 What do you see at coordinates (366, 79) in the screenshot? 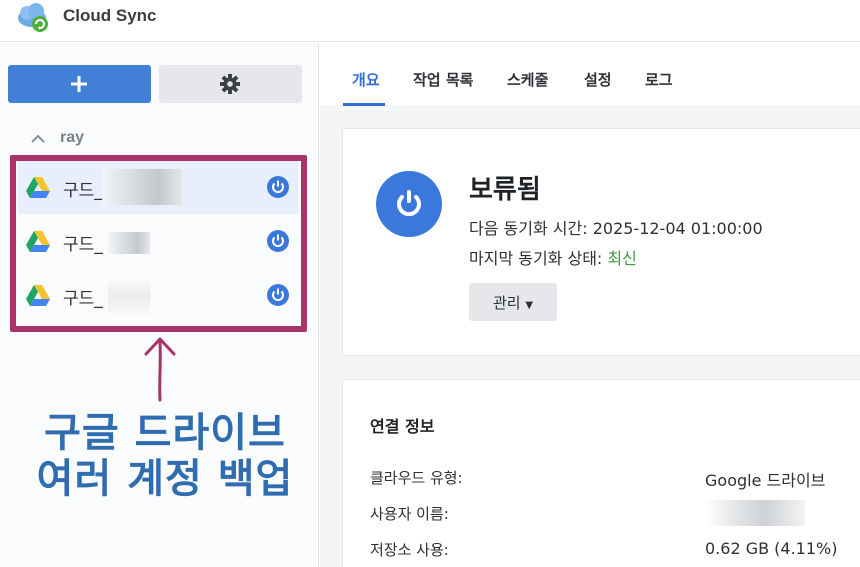
I see `tab-overview: 개요` at bounding box center [366, 79].